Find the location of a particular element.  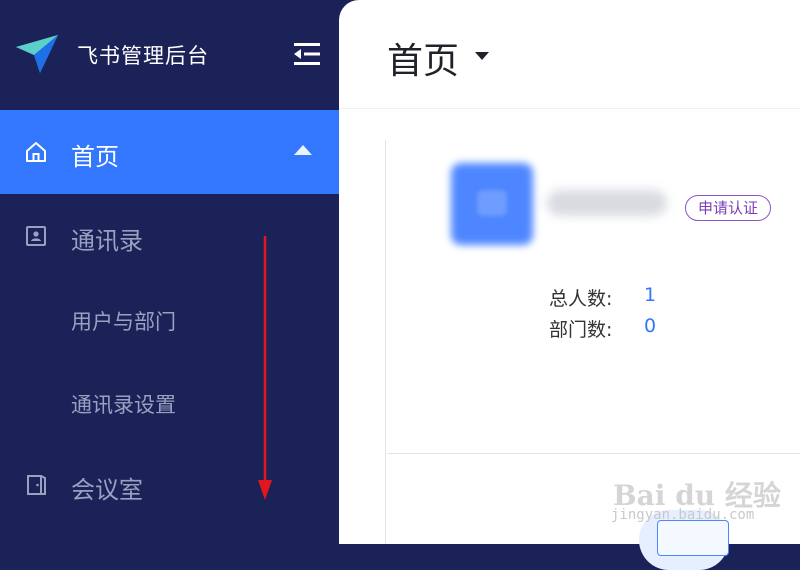

sidebar-subitem-users-departments: 用户与部门 is located at coordinates (169, 319).